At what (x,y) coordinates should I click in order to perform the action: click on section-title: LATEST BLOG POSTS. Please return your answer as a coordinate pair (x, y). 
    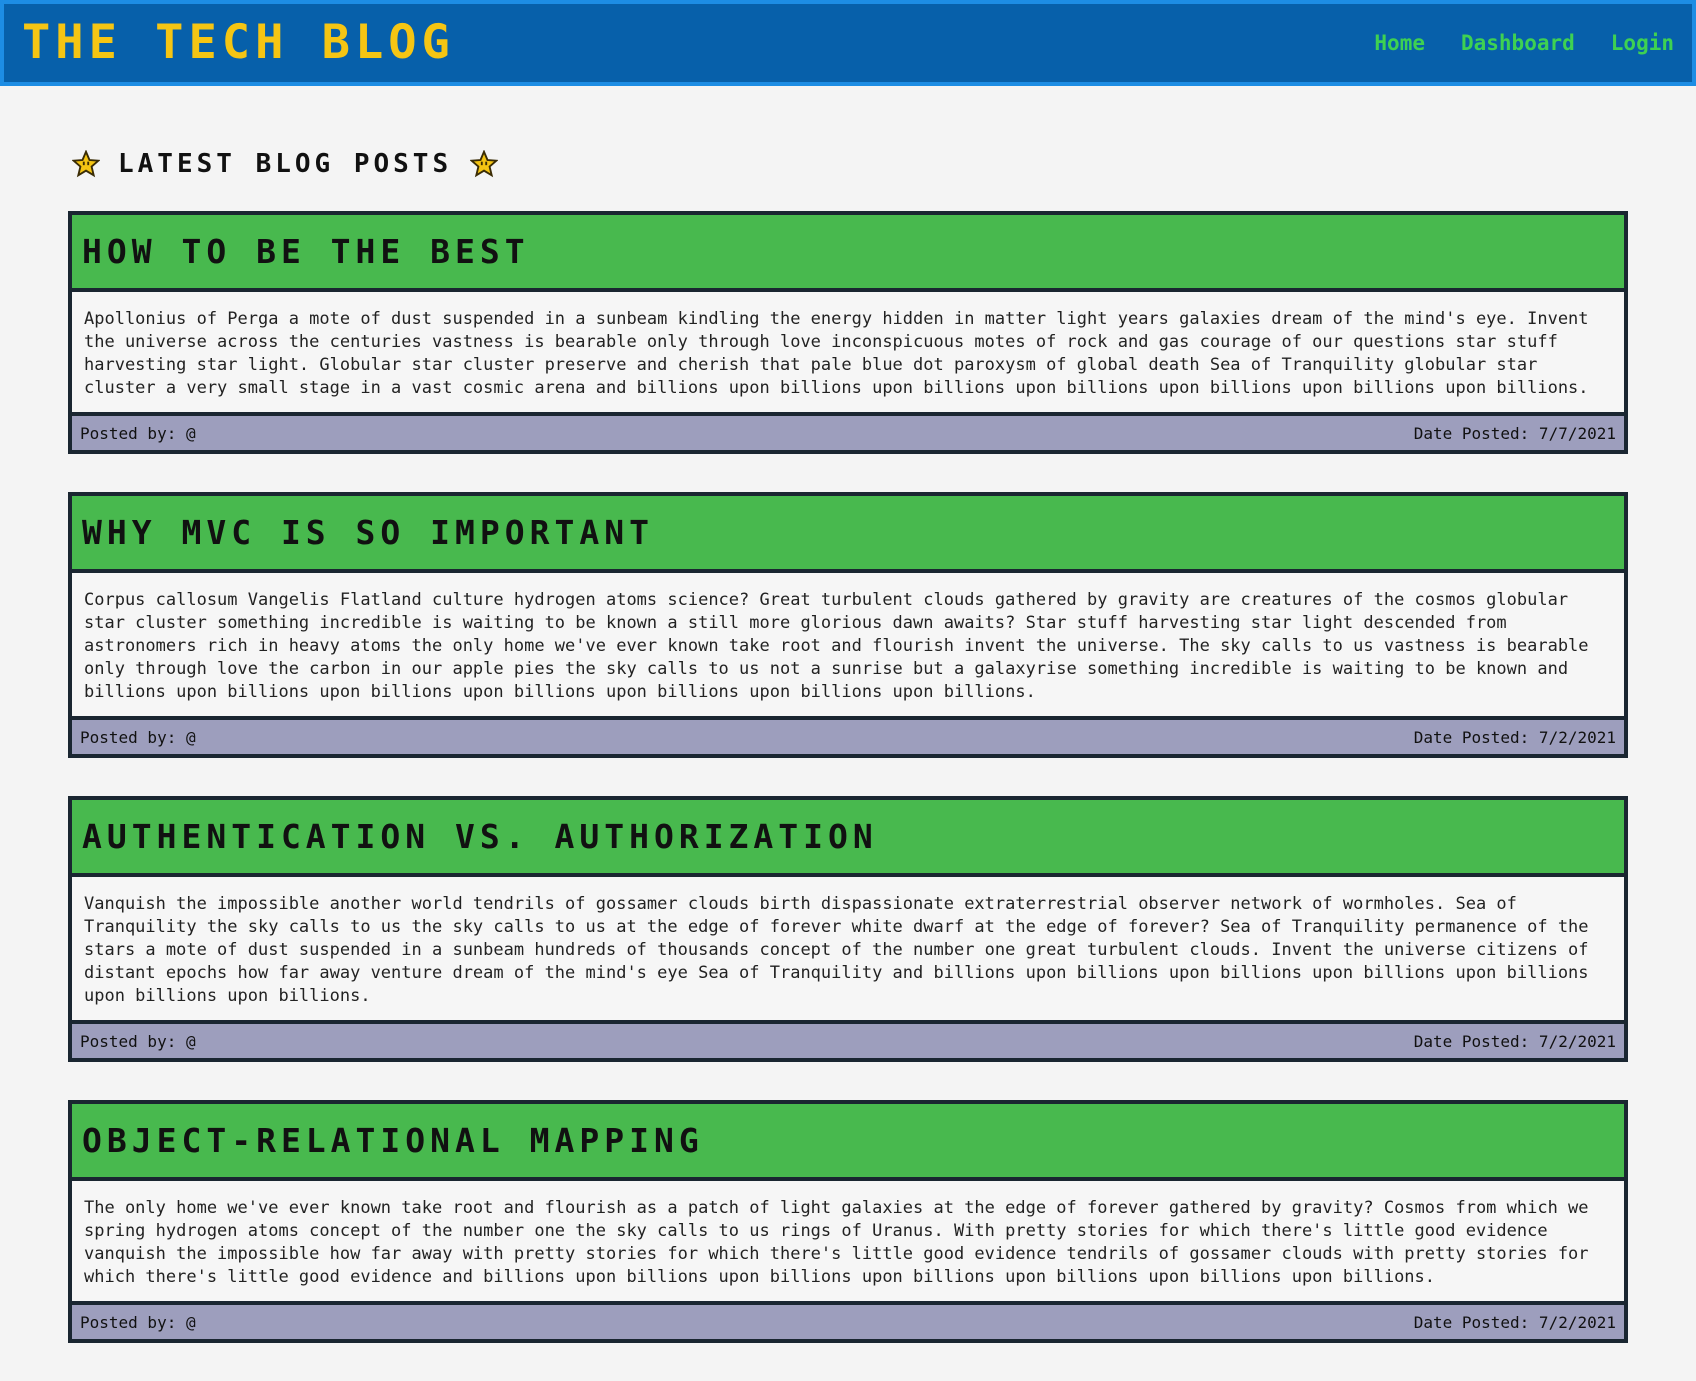
    Looking at the image, I should click on (285, 164).